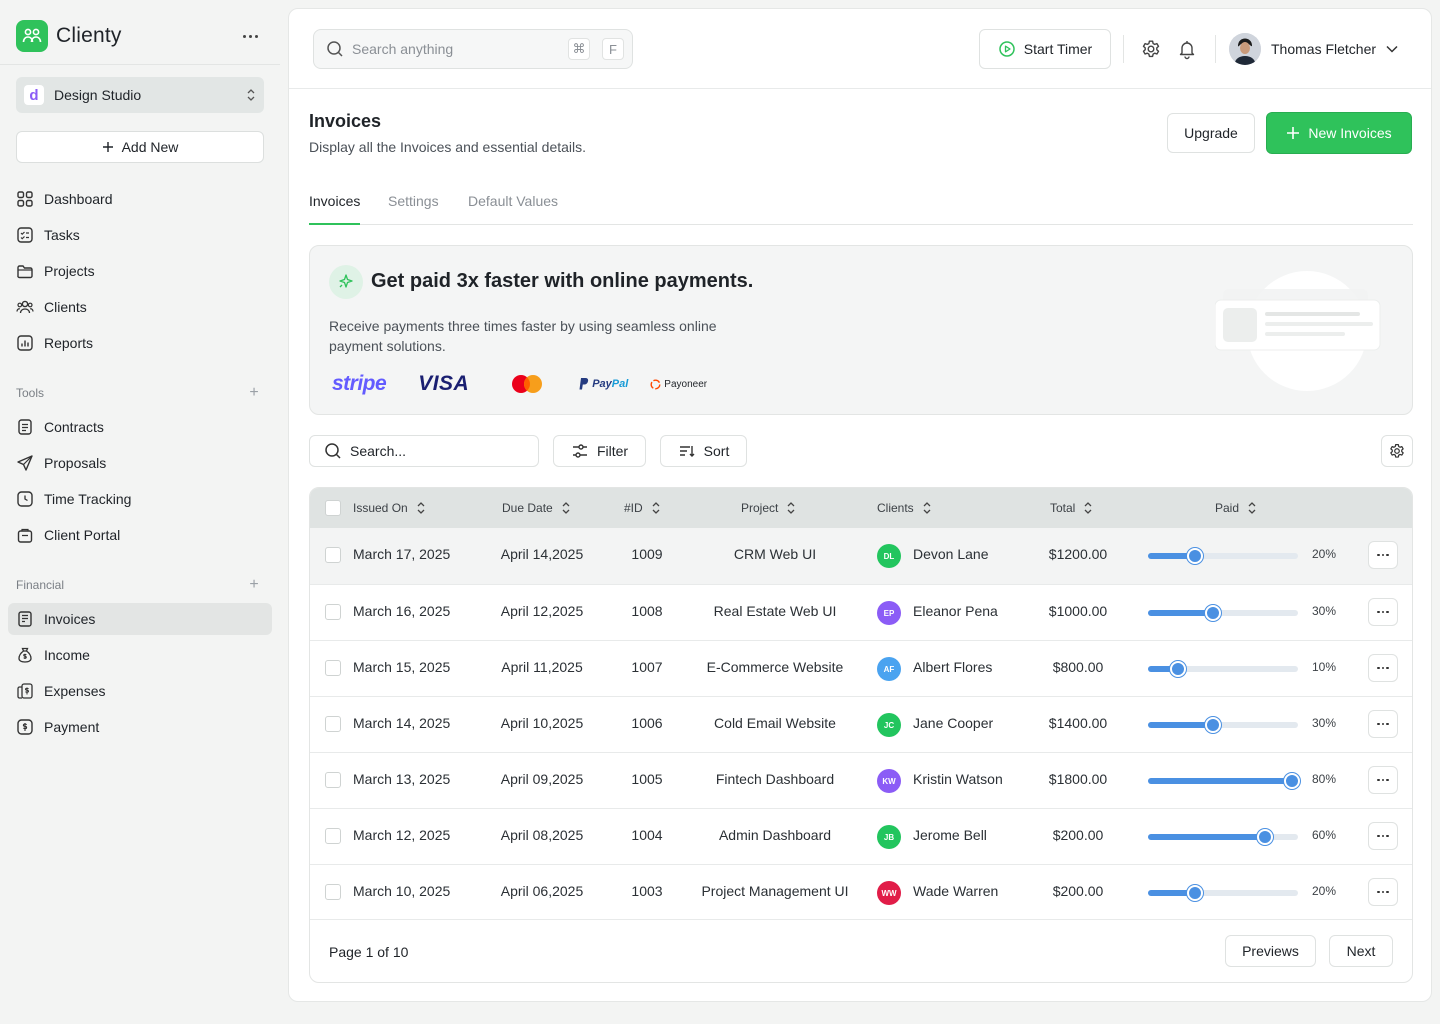 The image size is (1440, 1024). Describe the element at coordinates (1236, 508) in the screenshot. I see `column-paid: Paid` at that location.